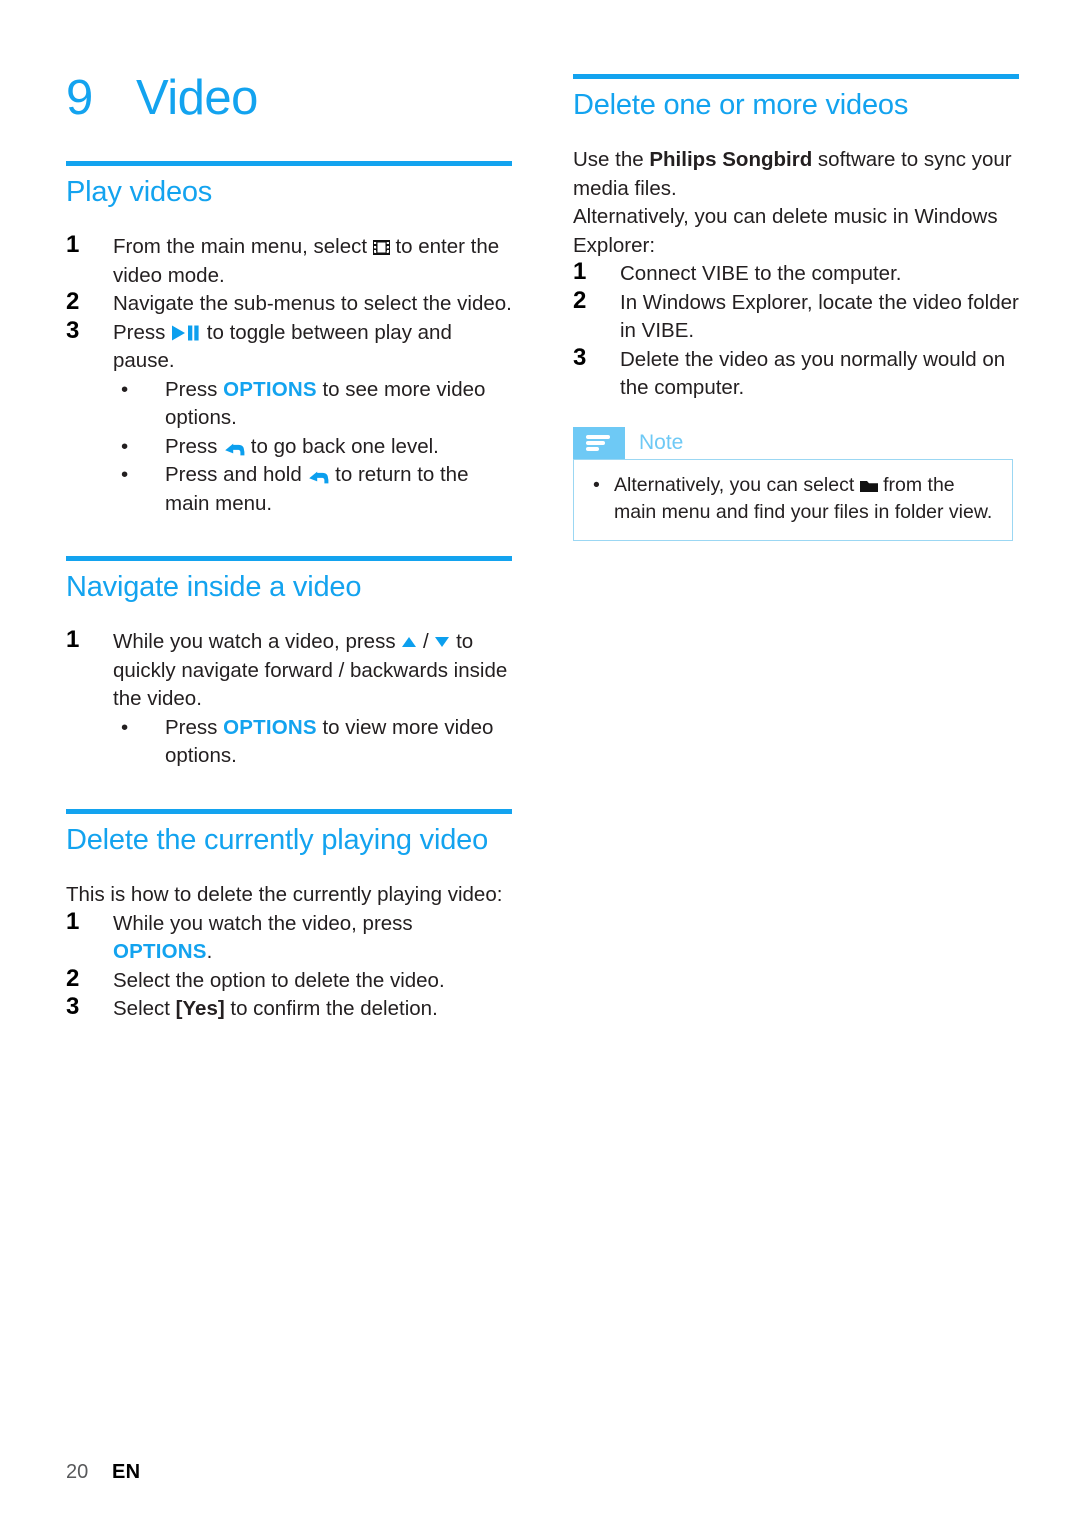  I want to click on page-title: 9 Video, so click(289, 61).